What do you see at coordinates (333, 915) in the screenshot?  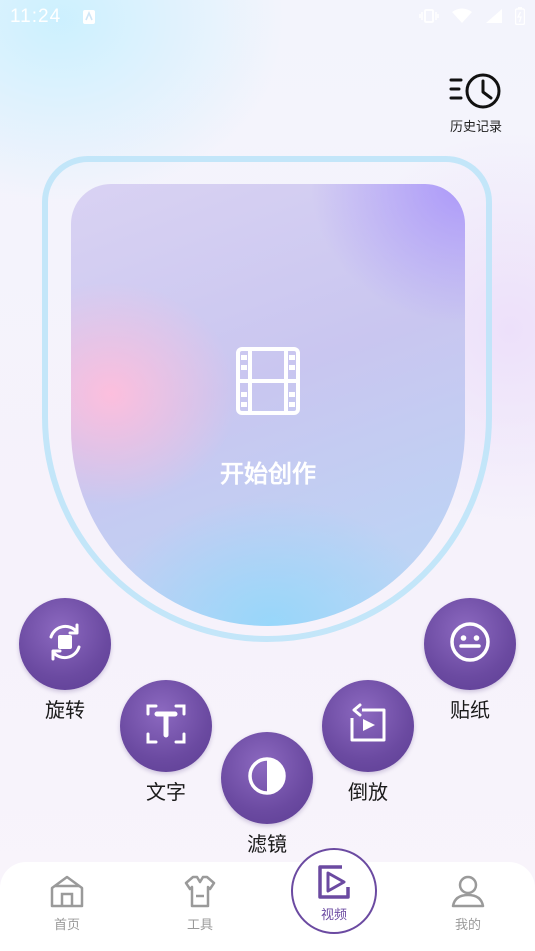 I see `nav-label: 视频` at bounding box center [333, 915].